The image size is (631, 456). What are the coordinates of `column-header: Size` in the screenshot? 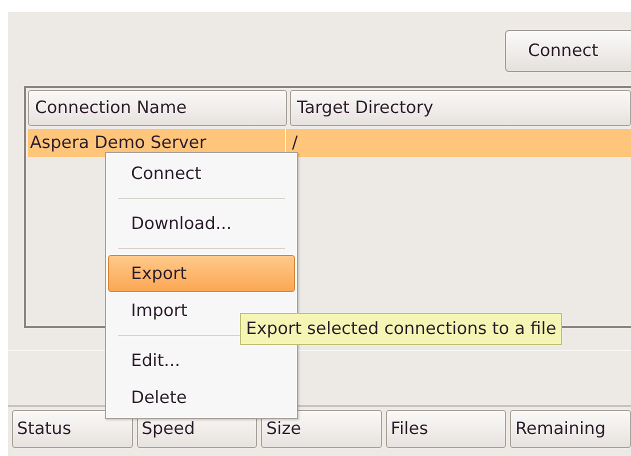 It's located at (321, 429).